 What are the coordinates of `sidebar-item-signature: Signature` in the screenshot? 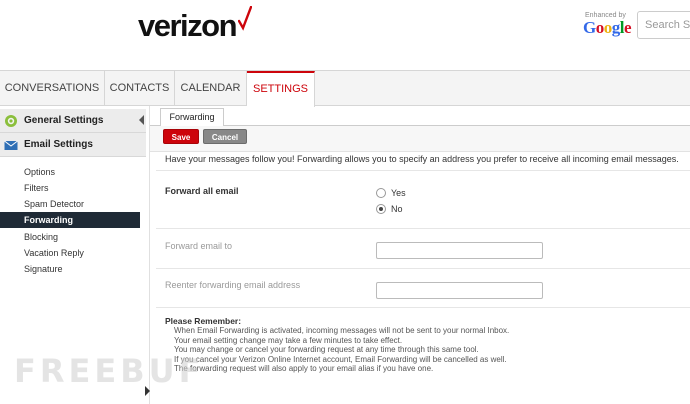 It's located at (70, 269).